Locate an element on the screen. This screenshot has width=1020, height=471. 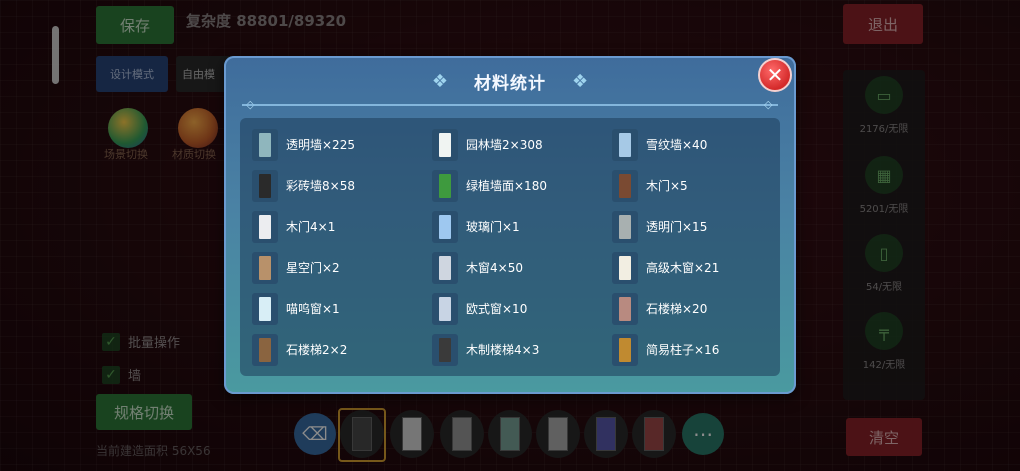
close-button: ✕ is located at coordinates (775, 75).